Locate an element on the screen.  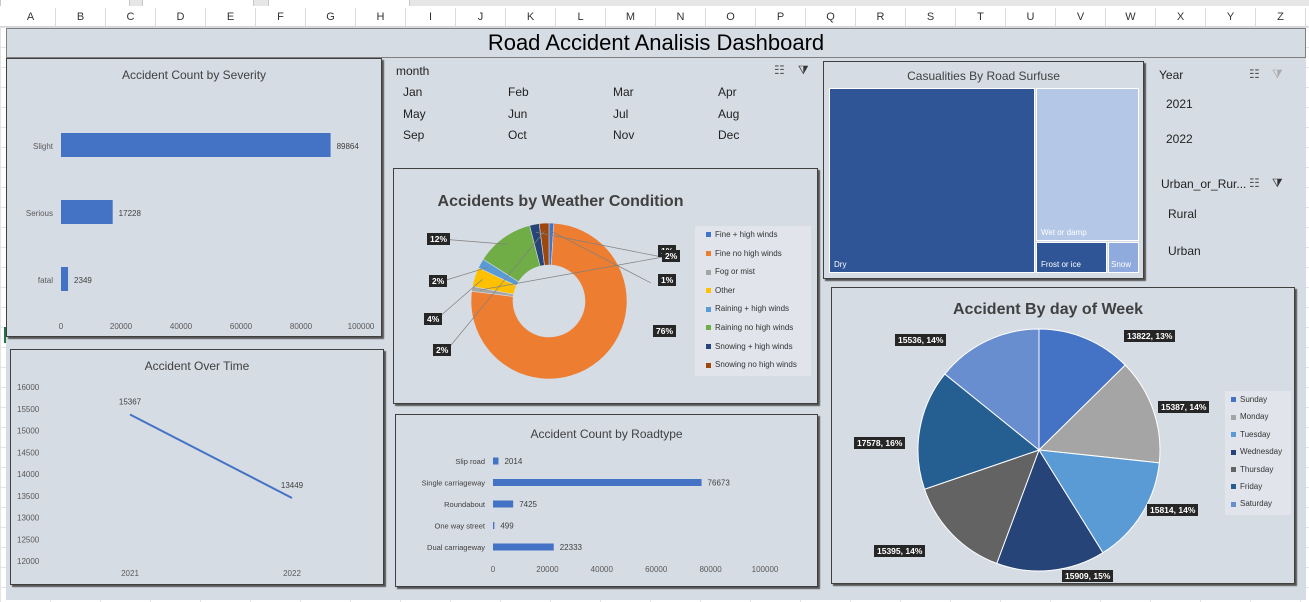
area-item: Rural is located at coordinates (1182, 214).